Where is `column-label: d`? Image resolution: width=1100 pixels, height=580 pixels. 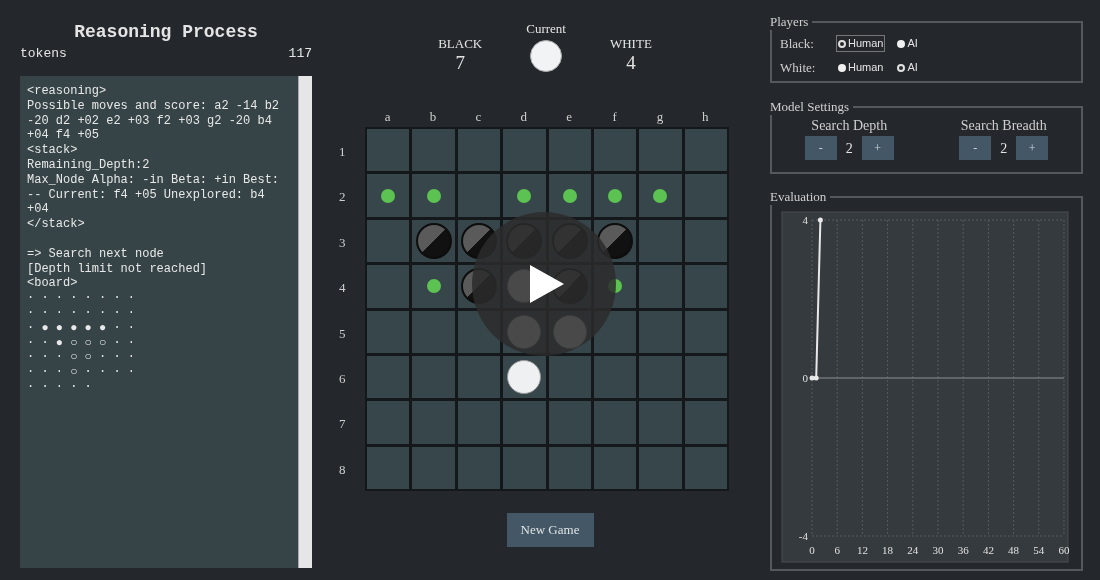 column-label: d is located at coordinates (524, 117).